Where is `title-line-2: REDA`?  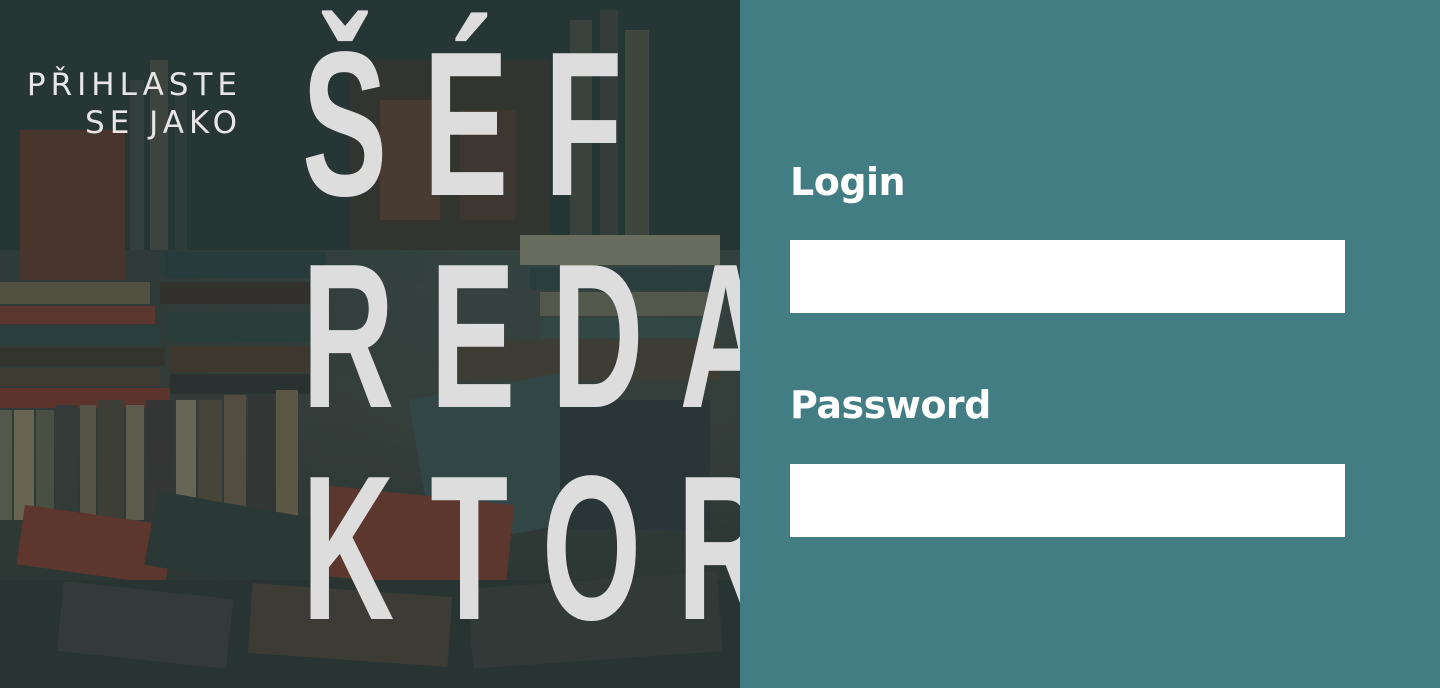 title-line-2: REDA is located at coordinates (521, 336).